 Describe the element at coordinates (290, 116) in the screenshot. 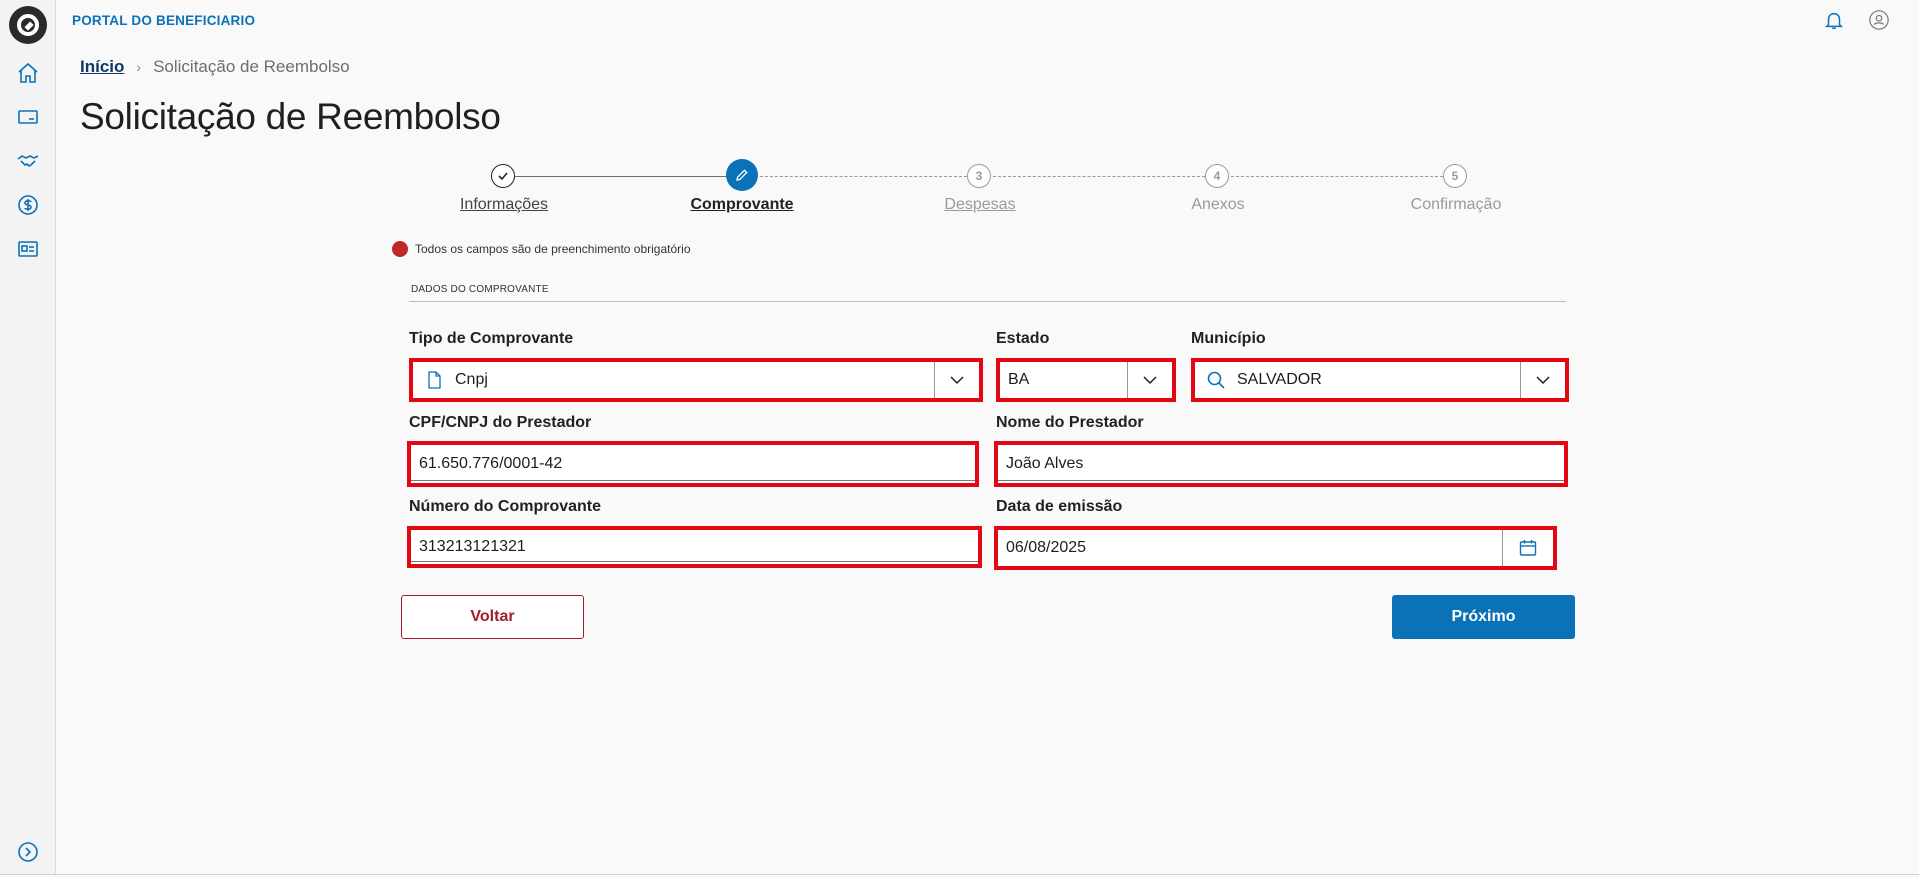

I see `page-title: Solicitação de Reembolso` at that location.